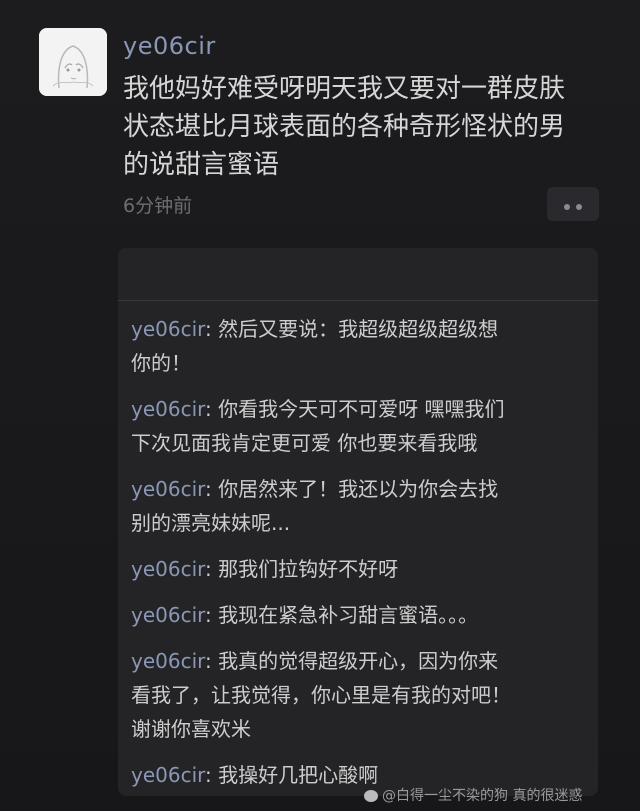 The image size is (640, 811). I want to click on comment-text: 我真的觉得超级开心，因为你来, so click(358, 661).